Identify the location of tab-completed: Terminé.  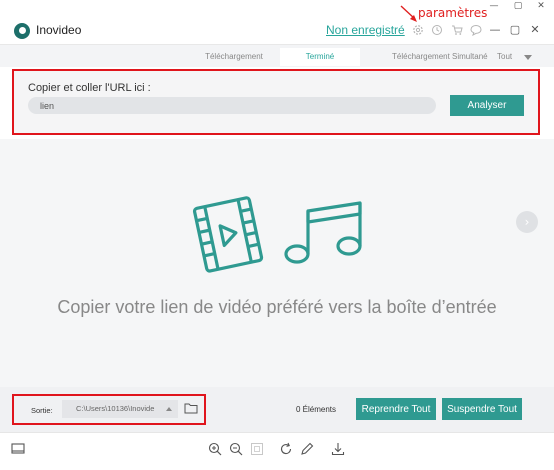
(320, 57).